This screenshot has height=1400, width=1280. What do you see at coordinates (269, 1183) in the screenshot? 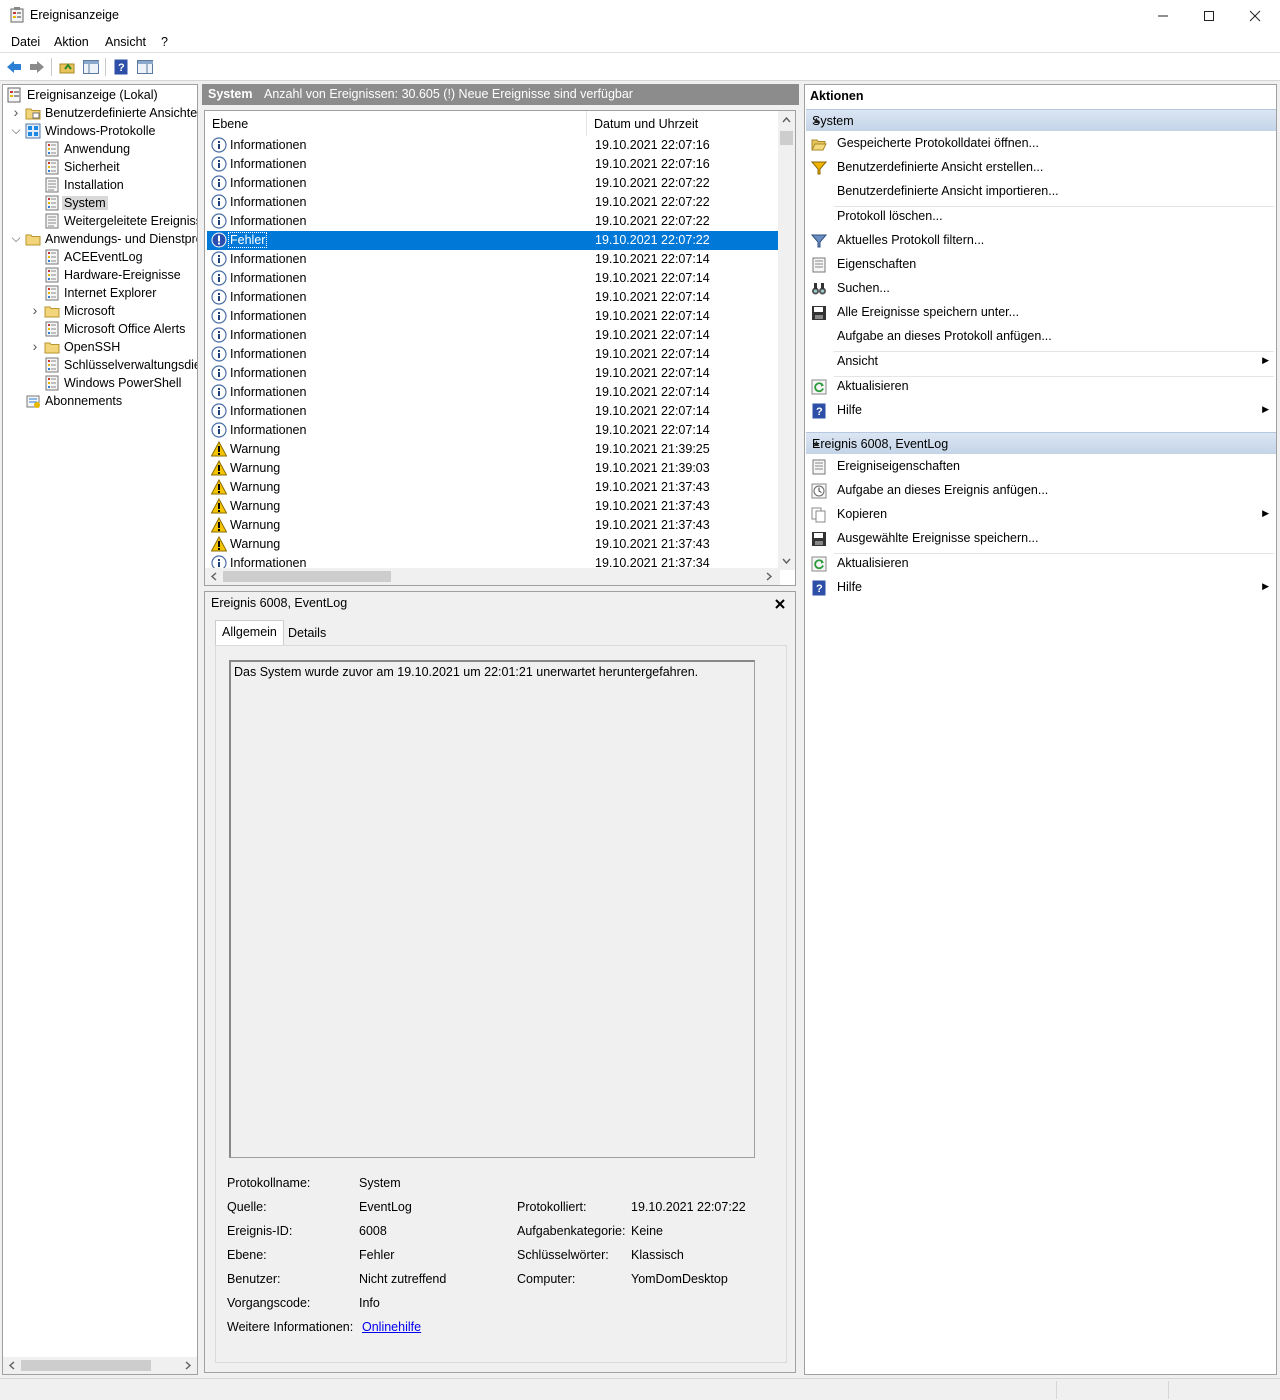
I see `protokollname-label: Protokollname:` at bounding box center [269, 1183].